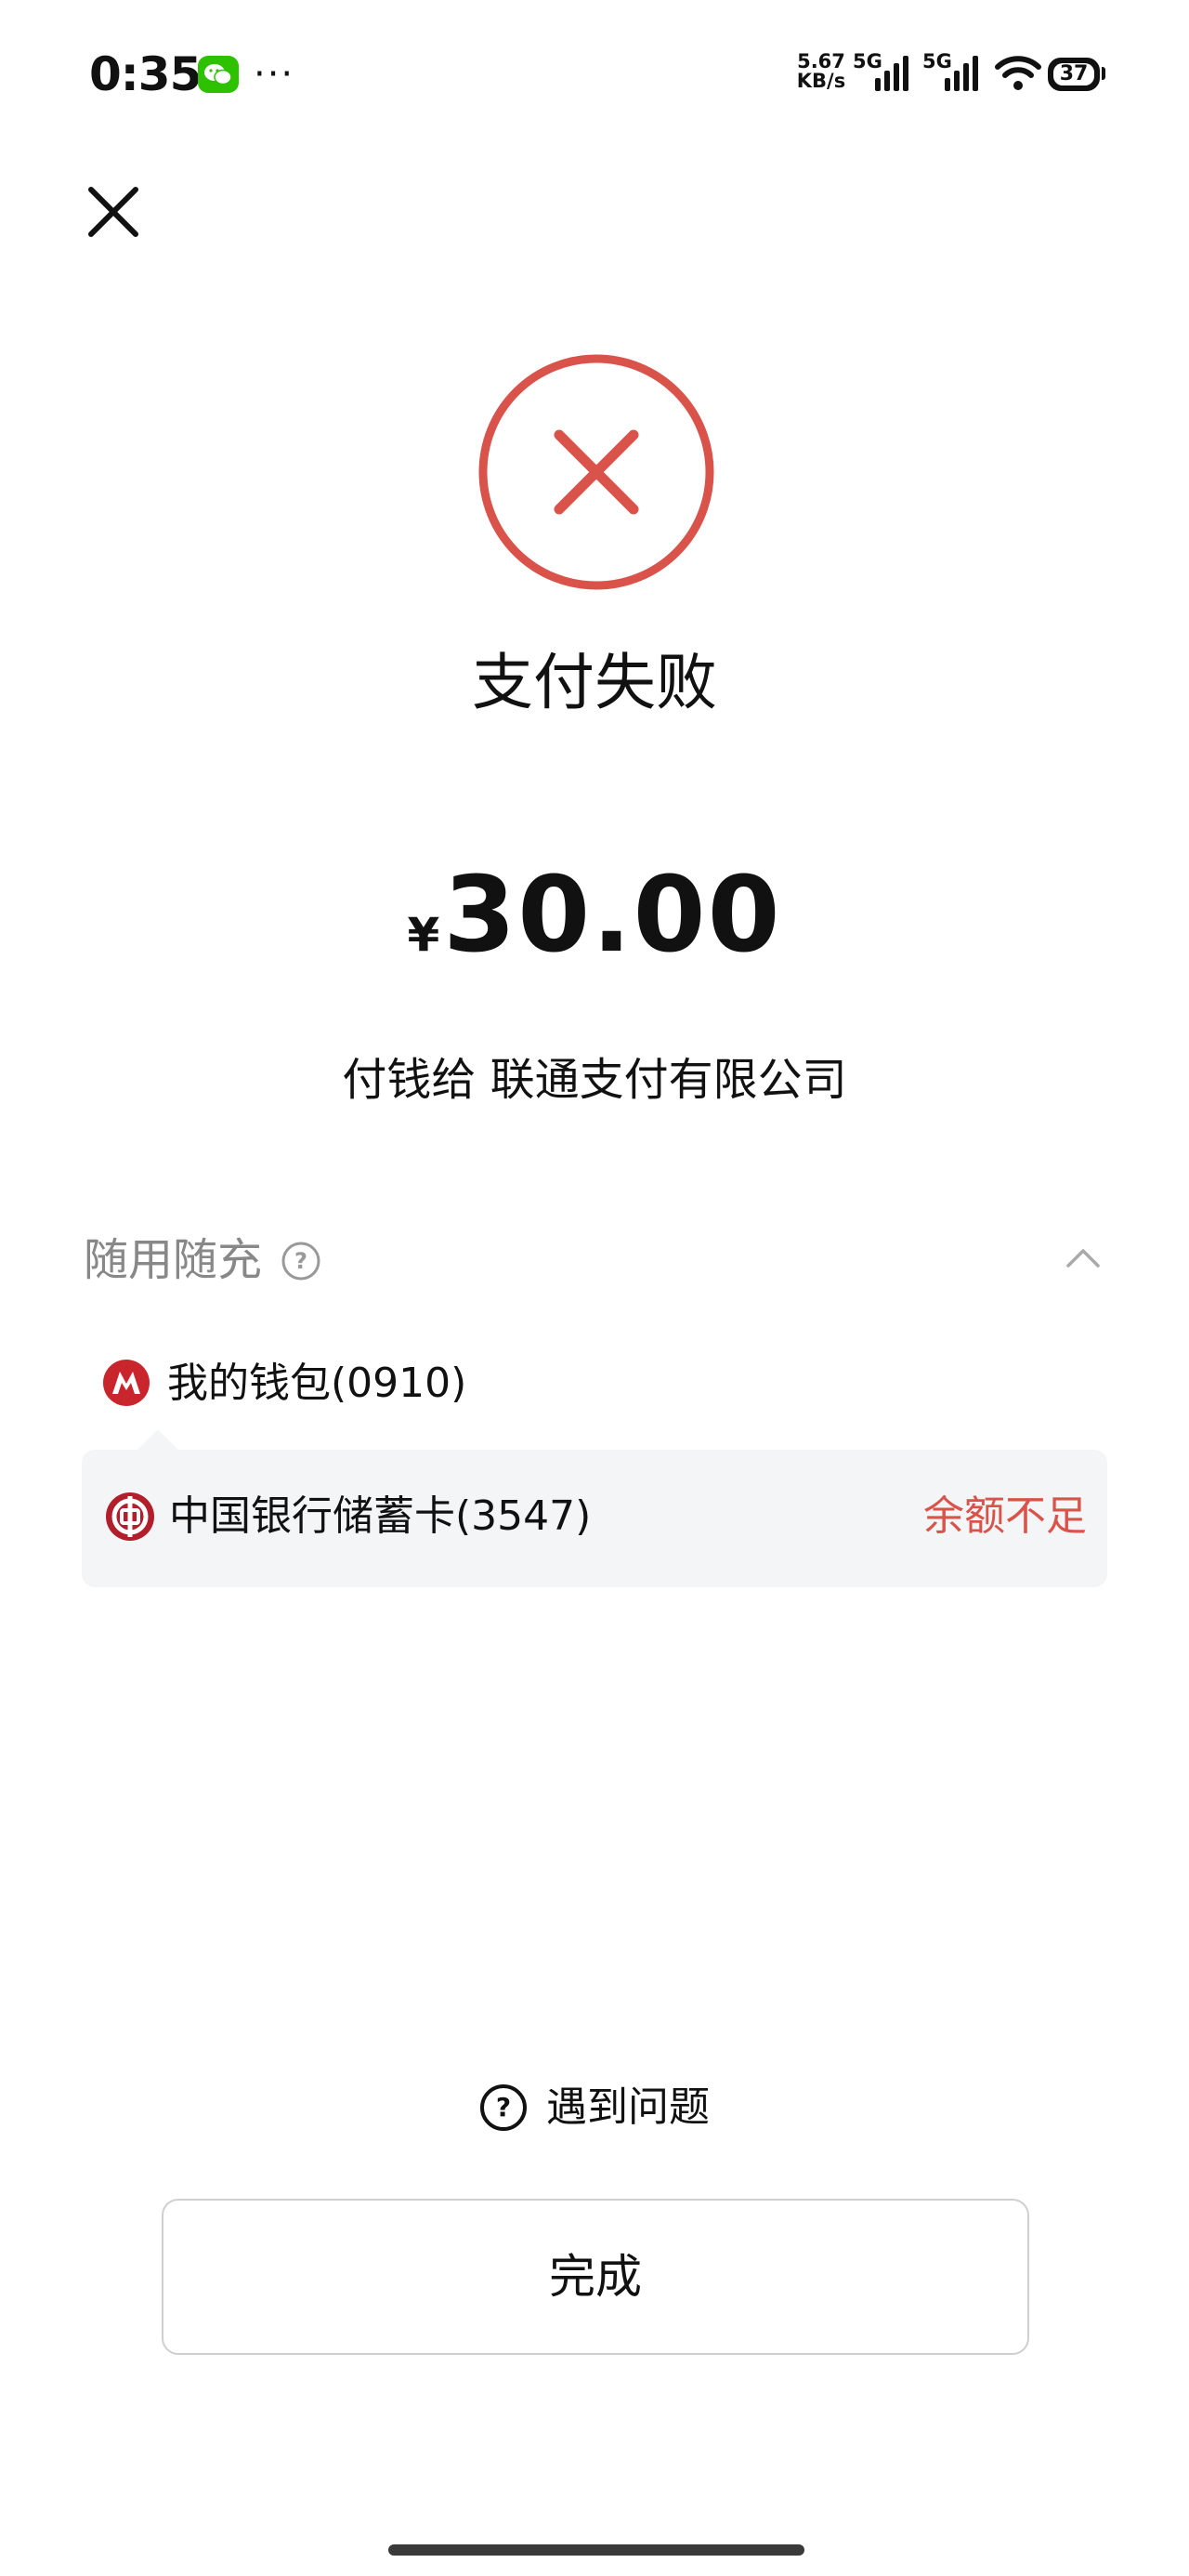 This screenshot has height=2576, width=1189. I want to click on payment-method-label: 中国银行储蓄卡(3547), so click(380, 1516).